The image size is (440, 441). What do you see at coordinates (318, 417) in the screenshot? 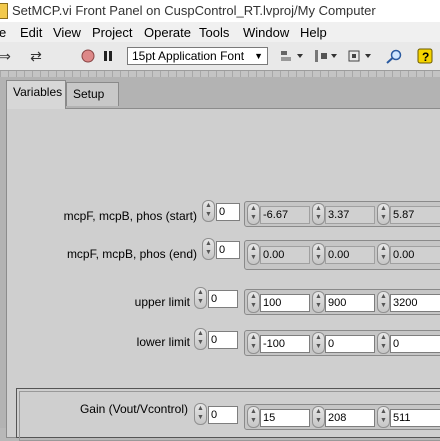
I see `gain-1-spinner: ▲ ▼` at bounding box center [318, 417].